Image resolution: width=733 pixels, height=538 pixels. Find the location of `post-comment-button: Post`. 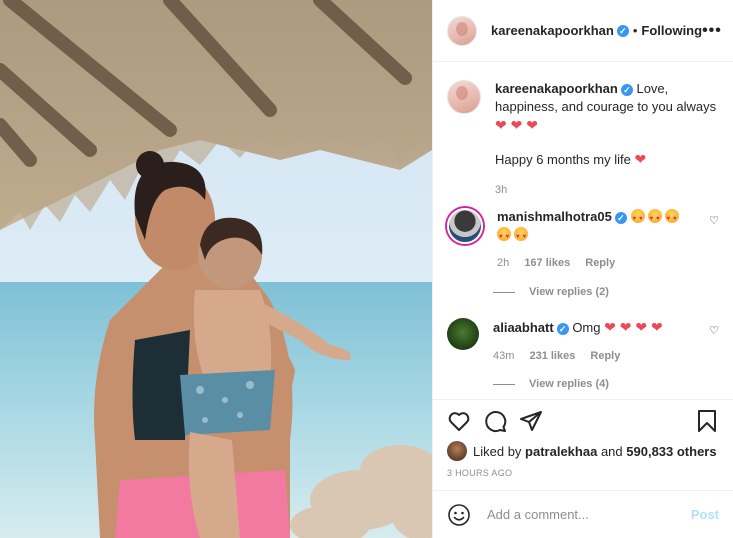

post-comment-button: Post is located at coordinates (705, 514).